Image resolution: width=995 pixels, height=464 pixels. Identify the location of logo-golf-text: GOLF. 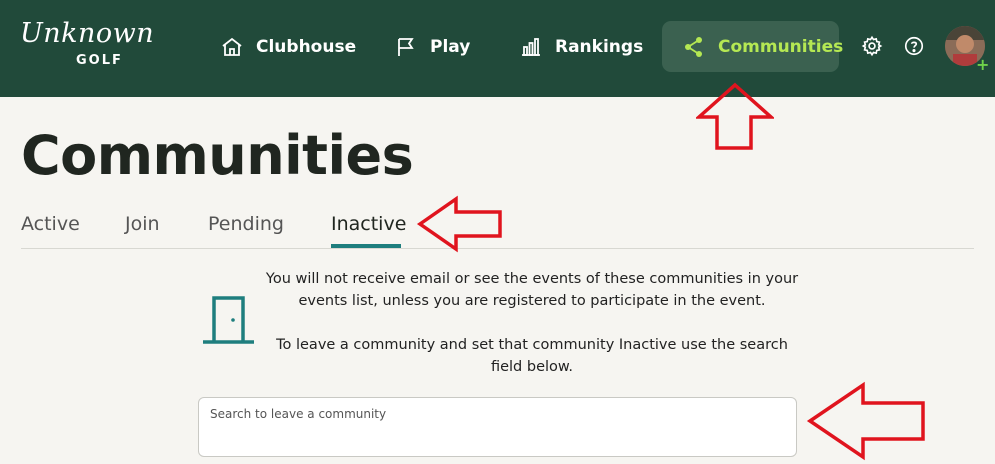
(99, 60).